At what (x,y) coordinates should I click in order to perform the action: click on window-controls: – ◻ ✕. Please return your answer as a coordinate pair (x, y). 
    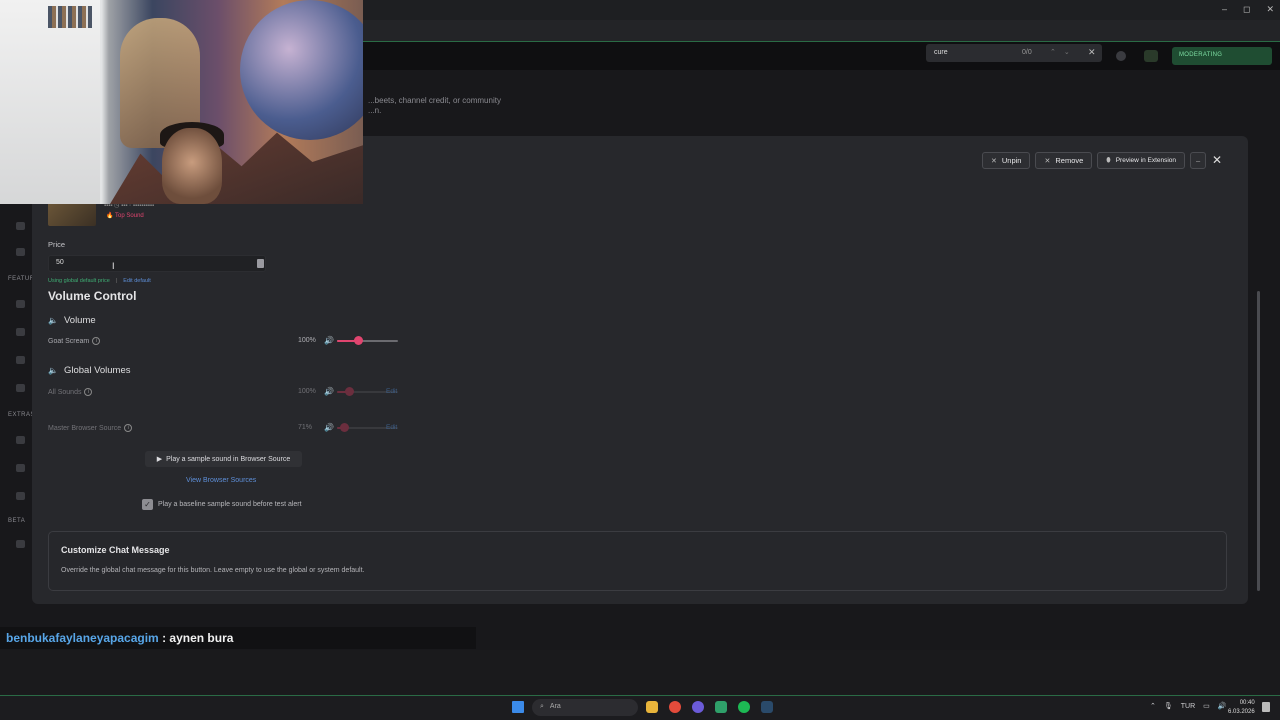
    Looking at the image, I should click on (1248, 9).